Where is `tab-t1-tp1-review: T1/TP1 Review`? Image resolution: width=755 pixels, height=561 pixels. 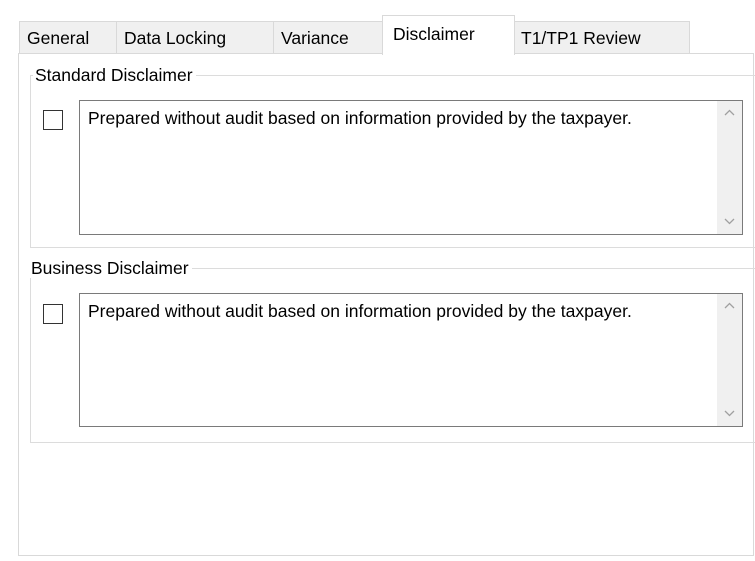 tab-t1-tp1-review: T1/TP1 Review is located at coordinates (602, 38).